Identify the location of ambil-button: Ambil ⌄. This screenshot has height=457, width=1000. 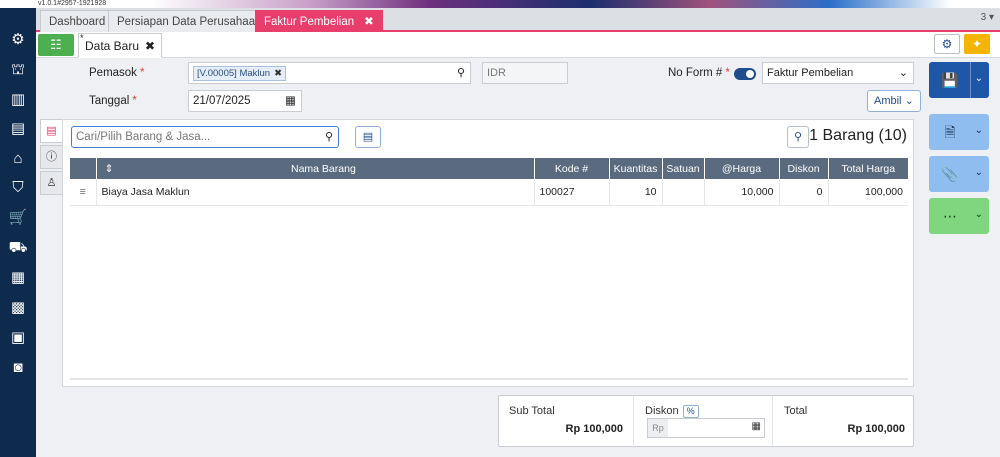
(894, 101).